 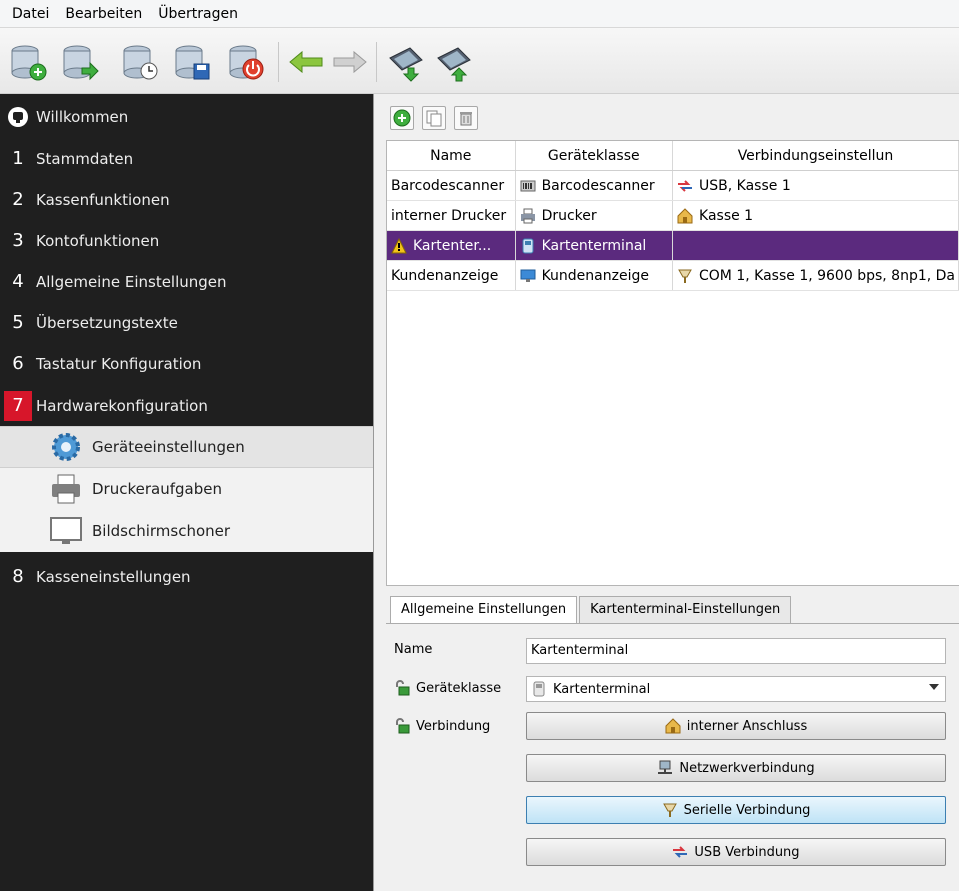 What do you see at coordinates (685, 215) in the screenshot?
I see `house-icon` at bounding box center [685, 215].